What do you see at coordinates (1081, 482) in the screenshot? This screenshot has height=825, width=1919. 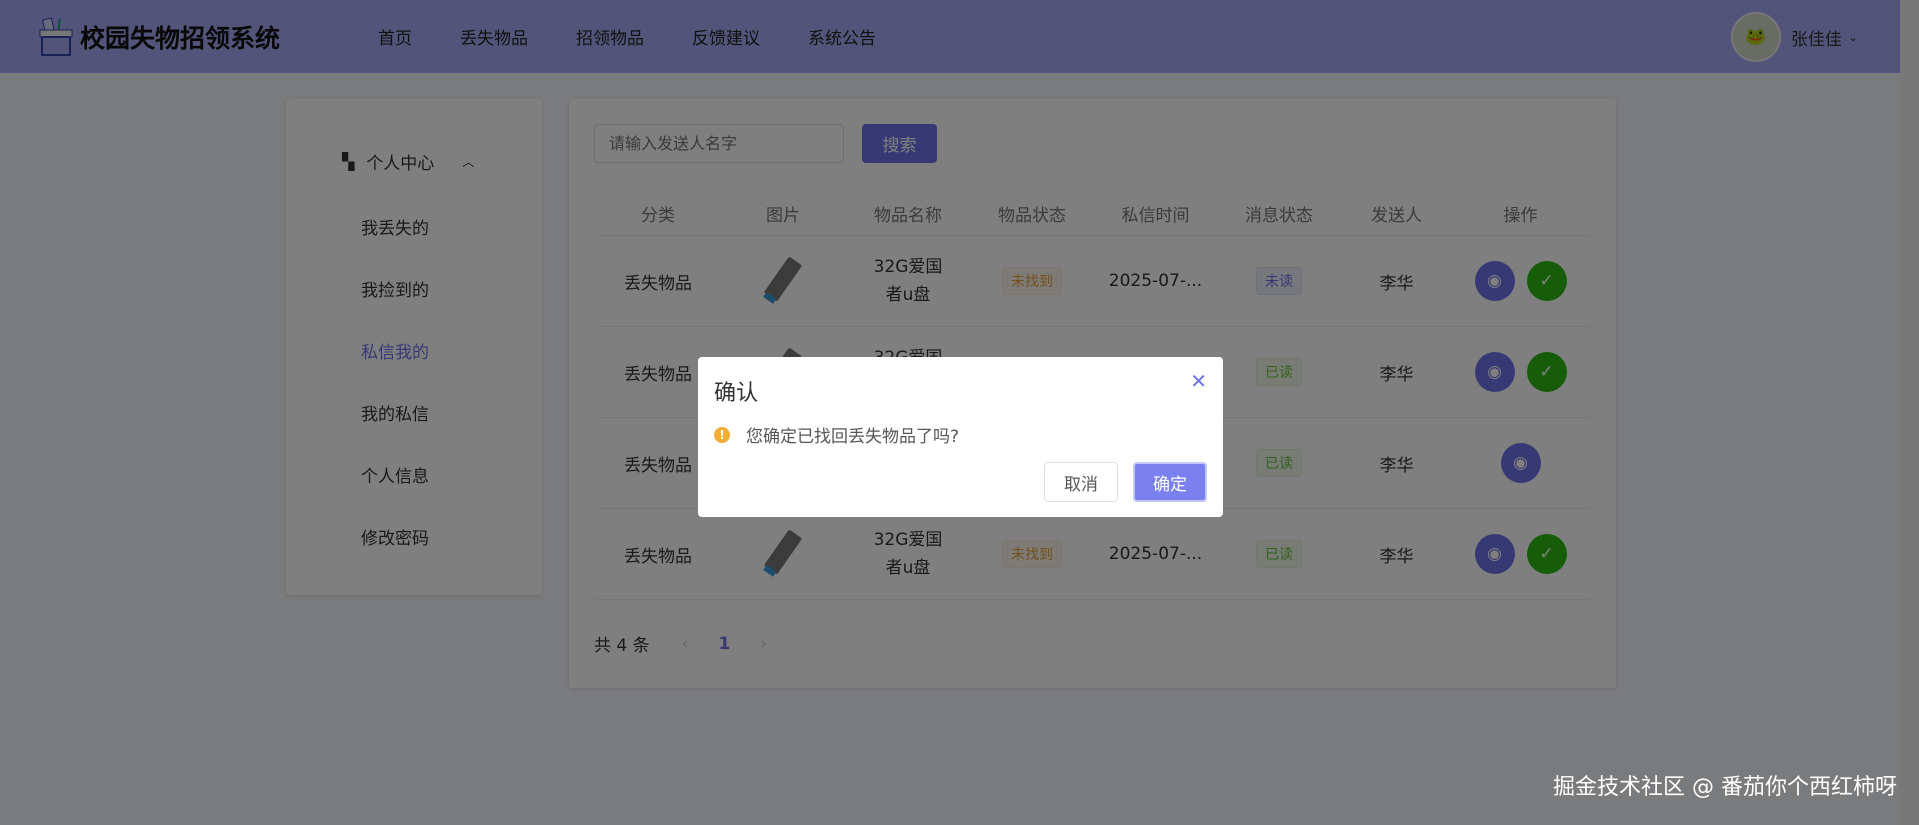 I see `cancel-button: 取消` at bounding box center [1081, 482].